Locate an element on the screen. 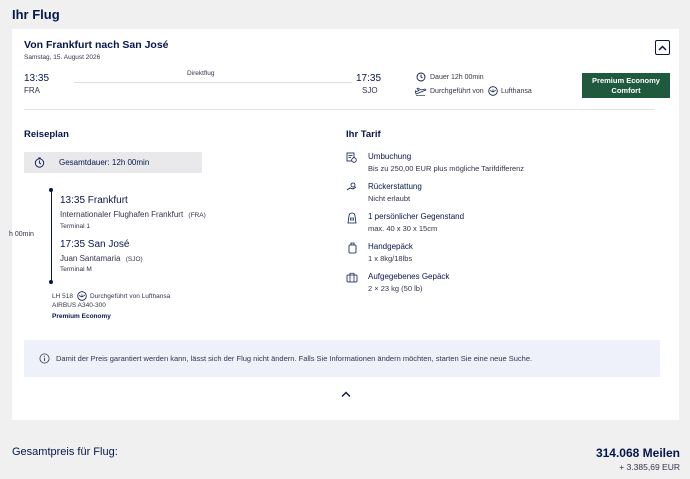  arrival-time: 17:35 is located at coordinates (369, 78).